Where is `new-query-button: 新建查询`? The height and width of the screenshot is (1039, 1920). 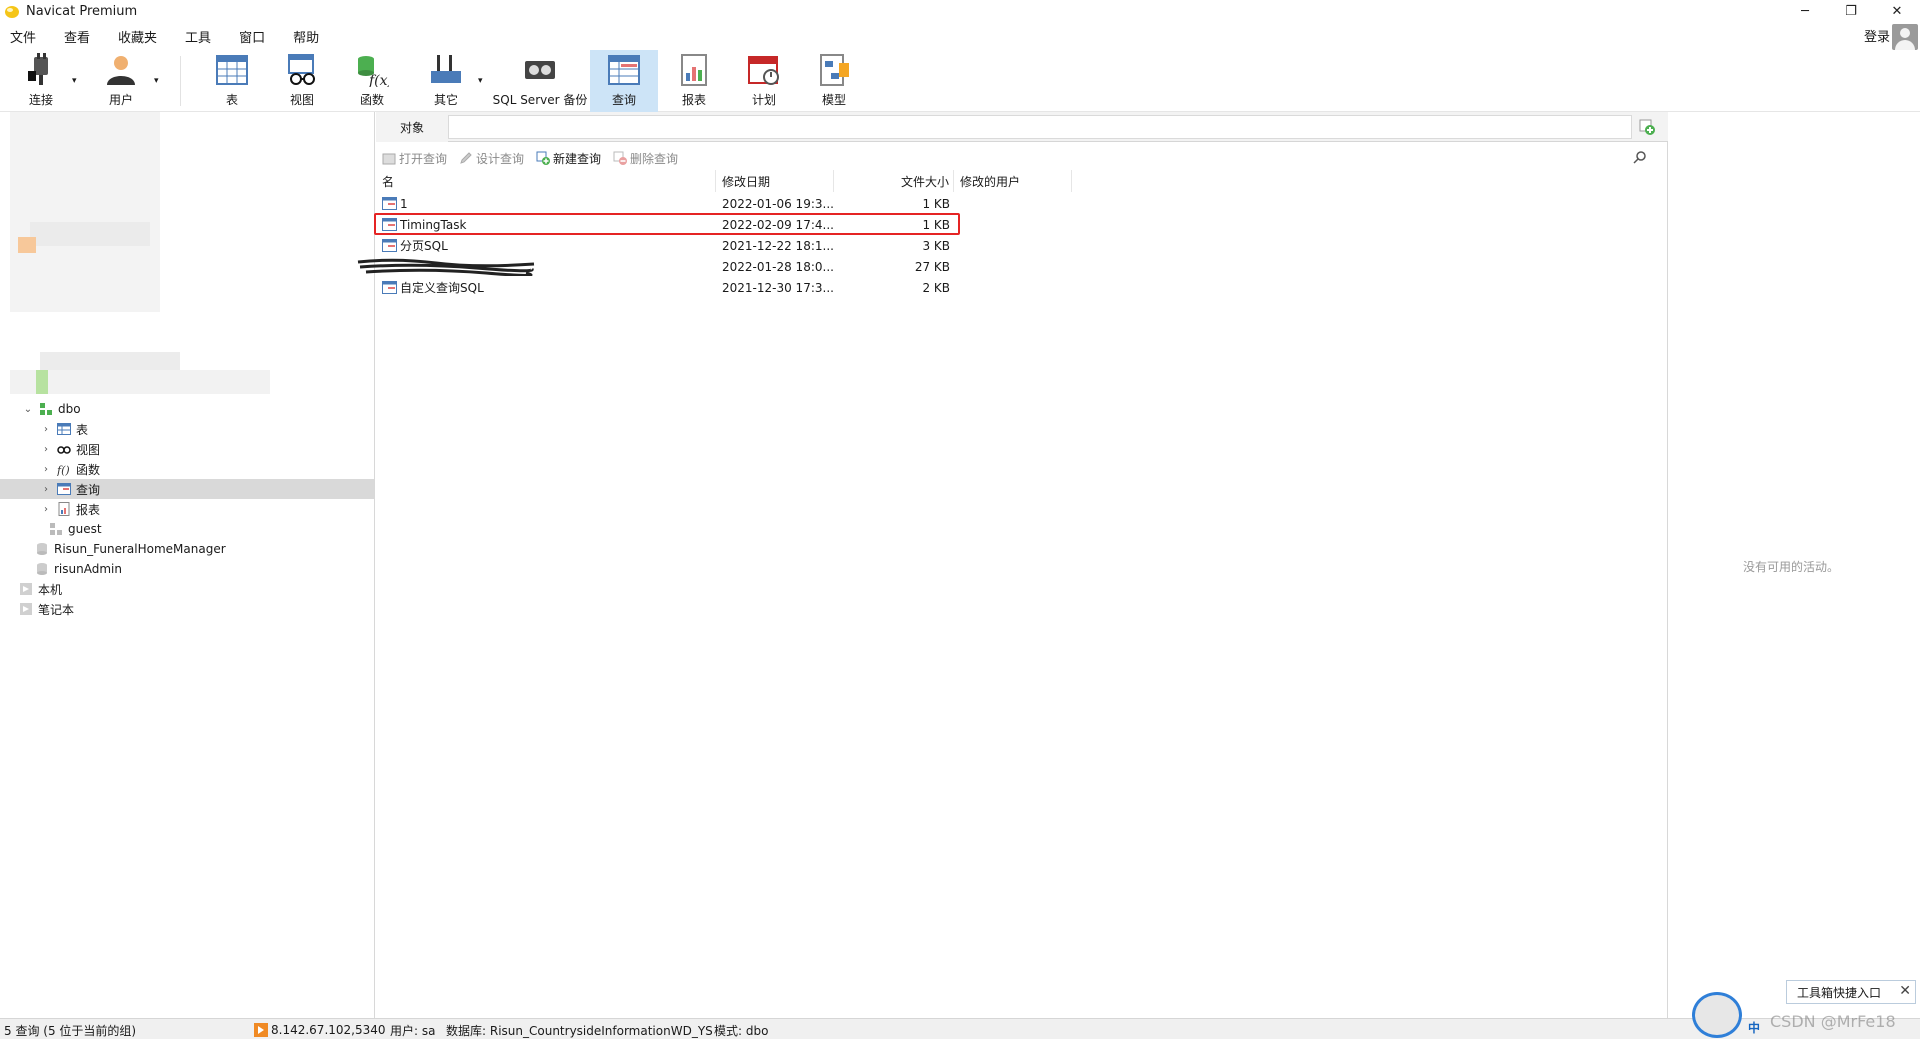 new-query-button: 新建查询 is located at coordinates (568, 158).